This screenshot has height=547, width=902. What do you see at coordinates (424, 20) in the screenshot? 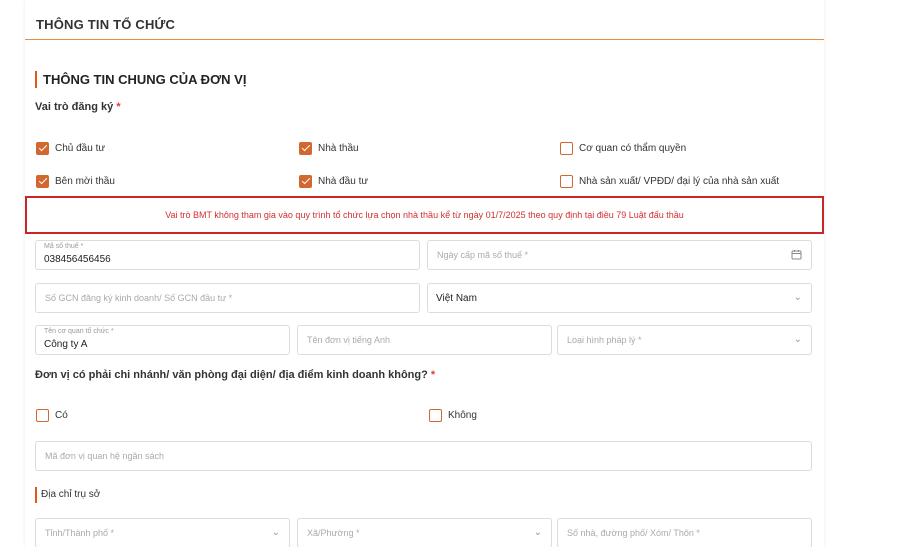
I see `card-header: THÔNG TIN TỔ CHỨC` at bounding box center [424, 20].